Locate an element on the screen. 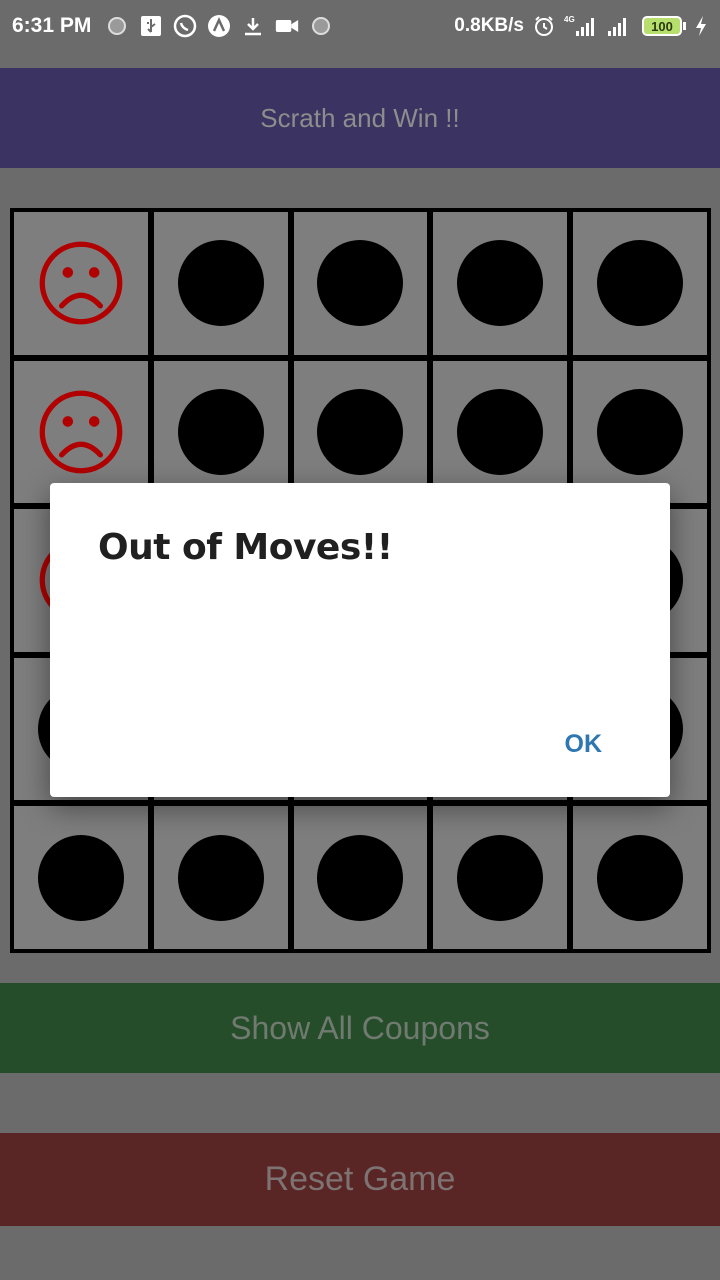 This screenshot has height=1280, width=720. battery-level: 100 is located at coordinates (662, 26).